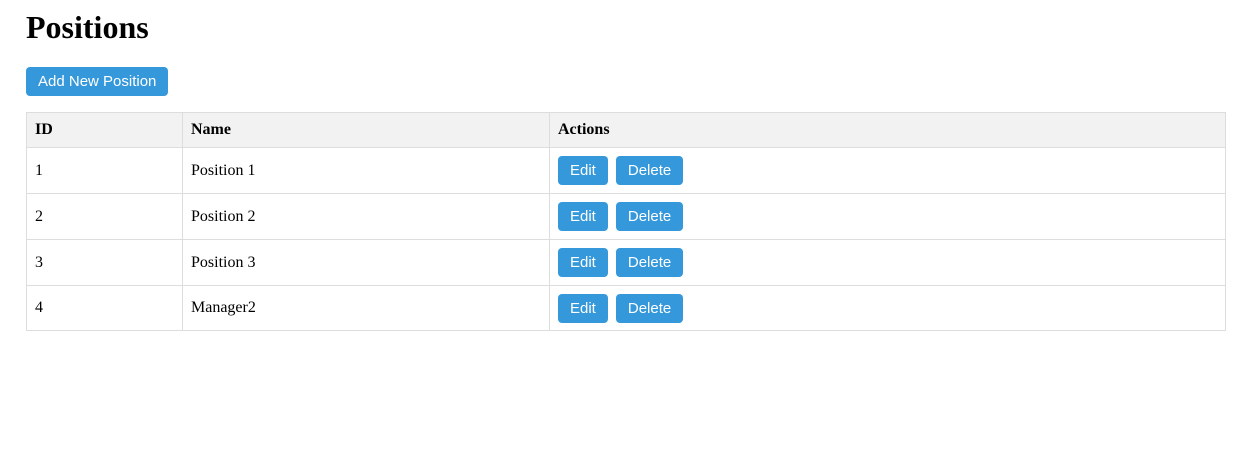 The image size is (1256, 462). What do you see at coordinates (366, 308) in the screenshot?
I see `cell-name: Manager2` at bounding box center [366, 308].